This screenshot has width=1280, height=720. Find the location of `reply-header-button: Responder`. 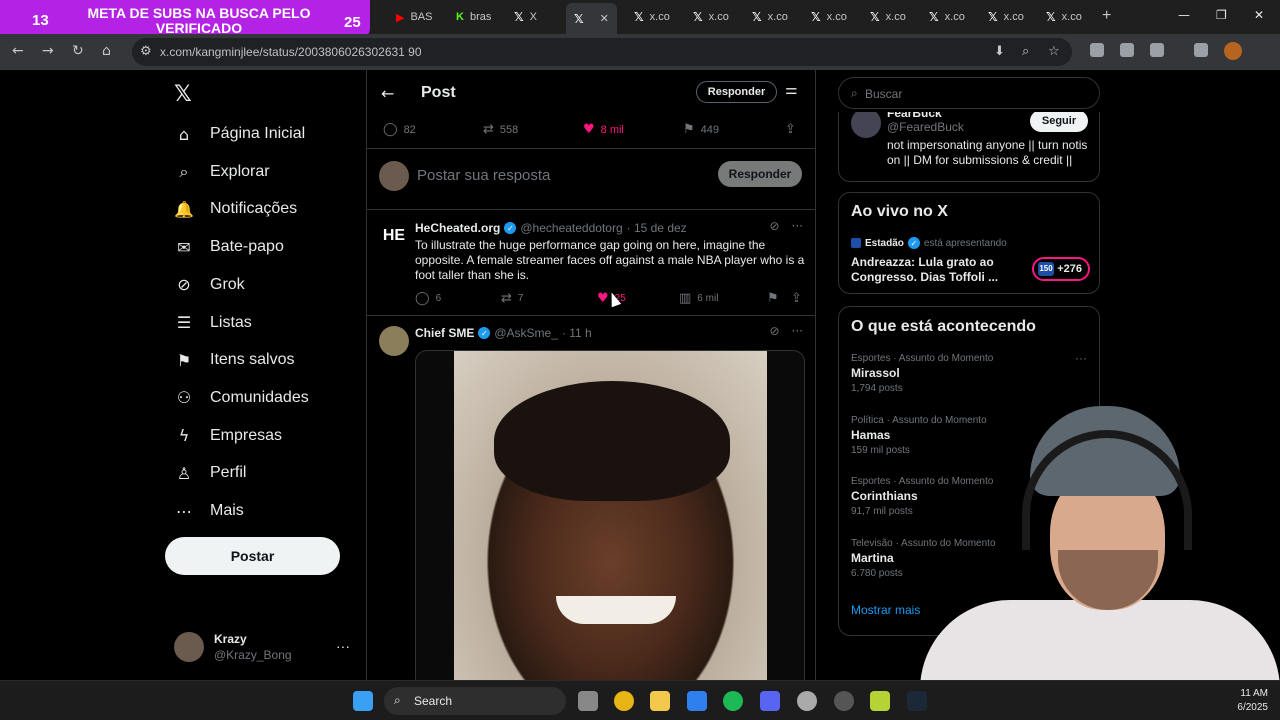

reply-header-button: Responder is located at coordinates (736, 92).